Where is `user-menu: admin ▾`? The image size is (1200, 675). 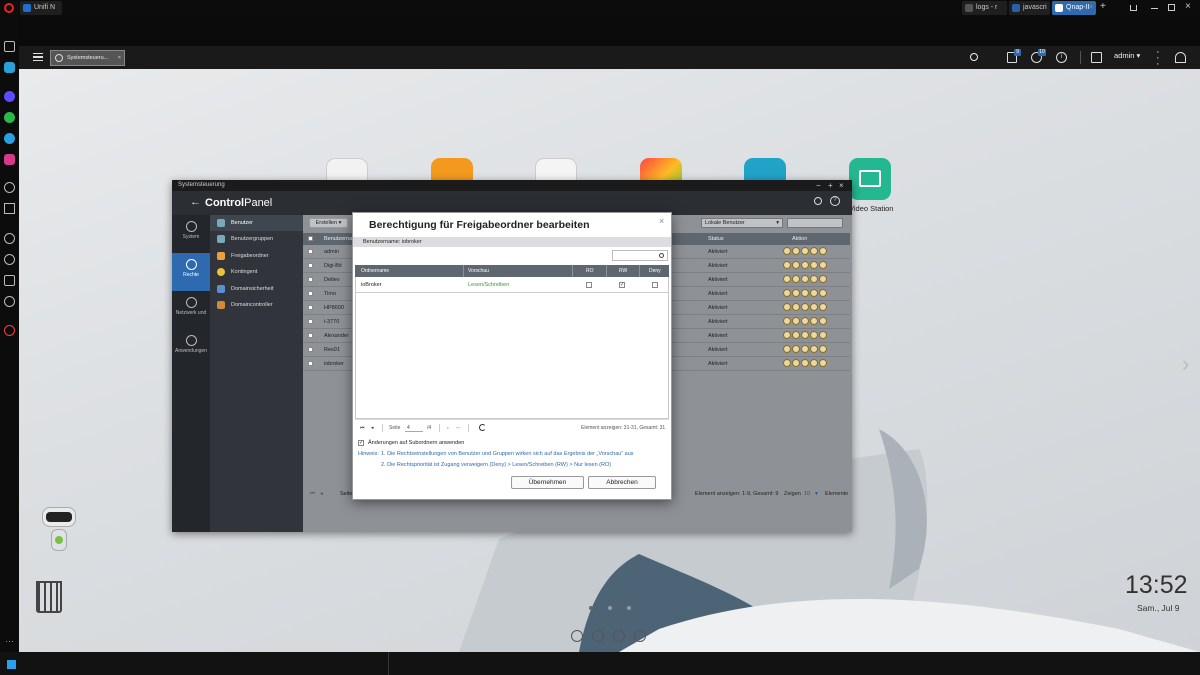 user-menu: admin ▾ is located at coordinates (1127, 55).